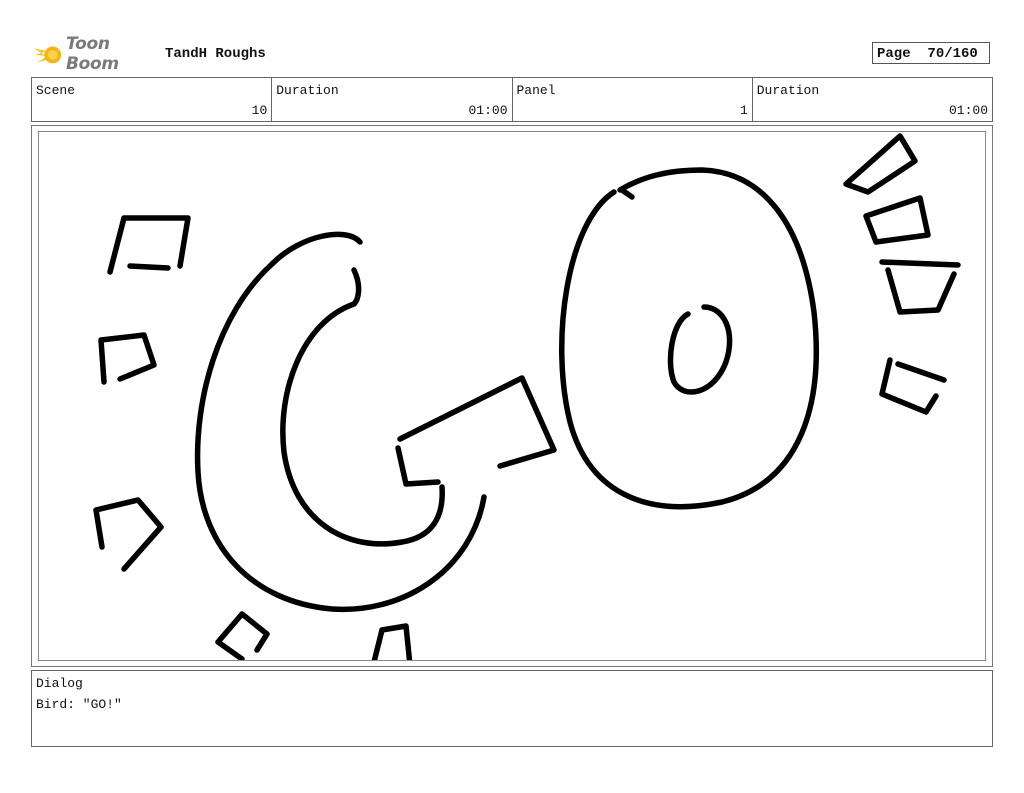 This screenshot has height=793, width=1024. Describe the element at coordinates (56, 90) in the screenshot. I see `scene-label: Scene` at that location.